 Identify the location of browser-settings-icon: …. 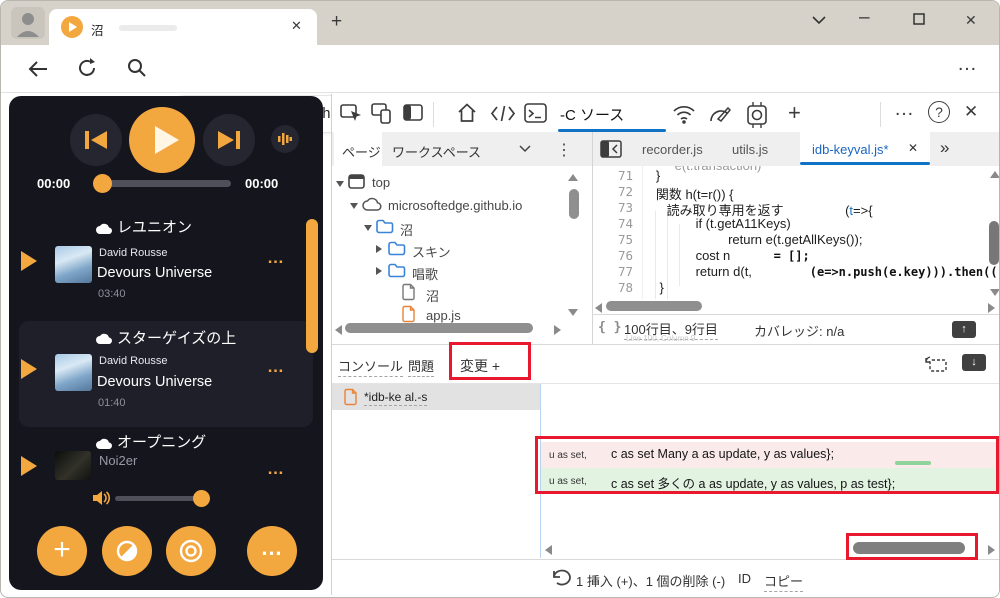
(967, 64).